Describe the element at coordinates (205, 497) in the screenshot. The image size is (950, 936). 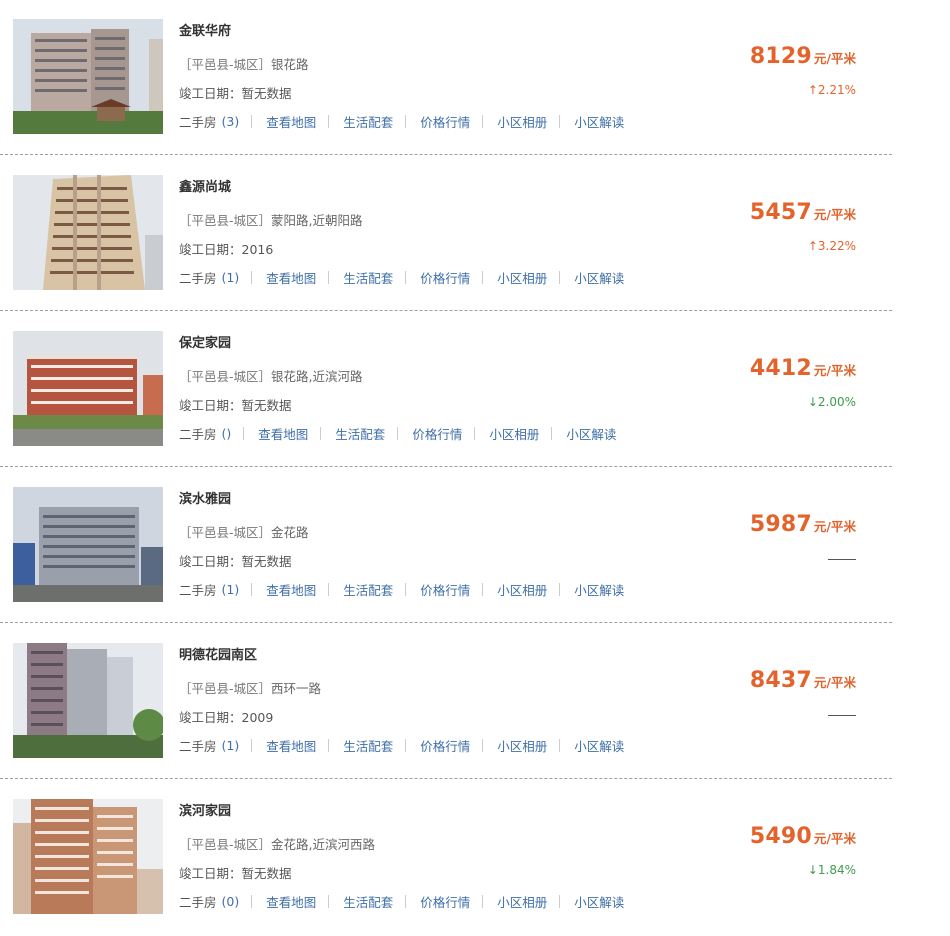
I see `community-name: 滨水雅园` at that location.